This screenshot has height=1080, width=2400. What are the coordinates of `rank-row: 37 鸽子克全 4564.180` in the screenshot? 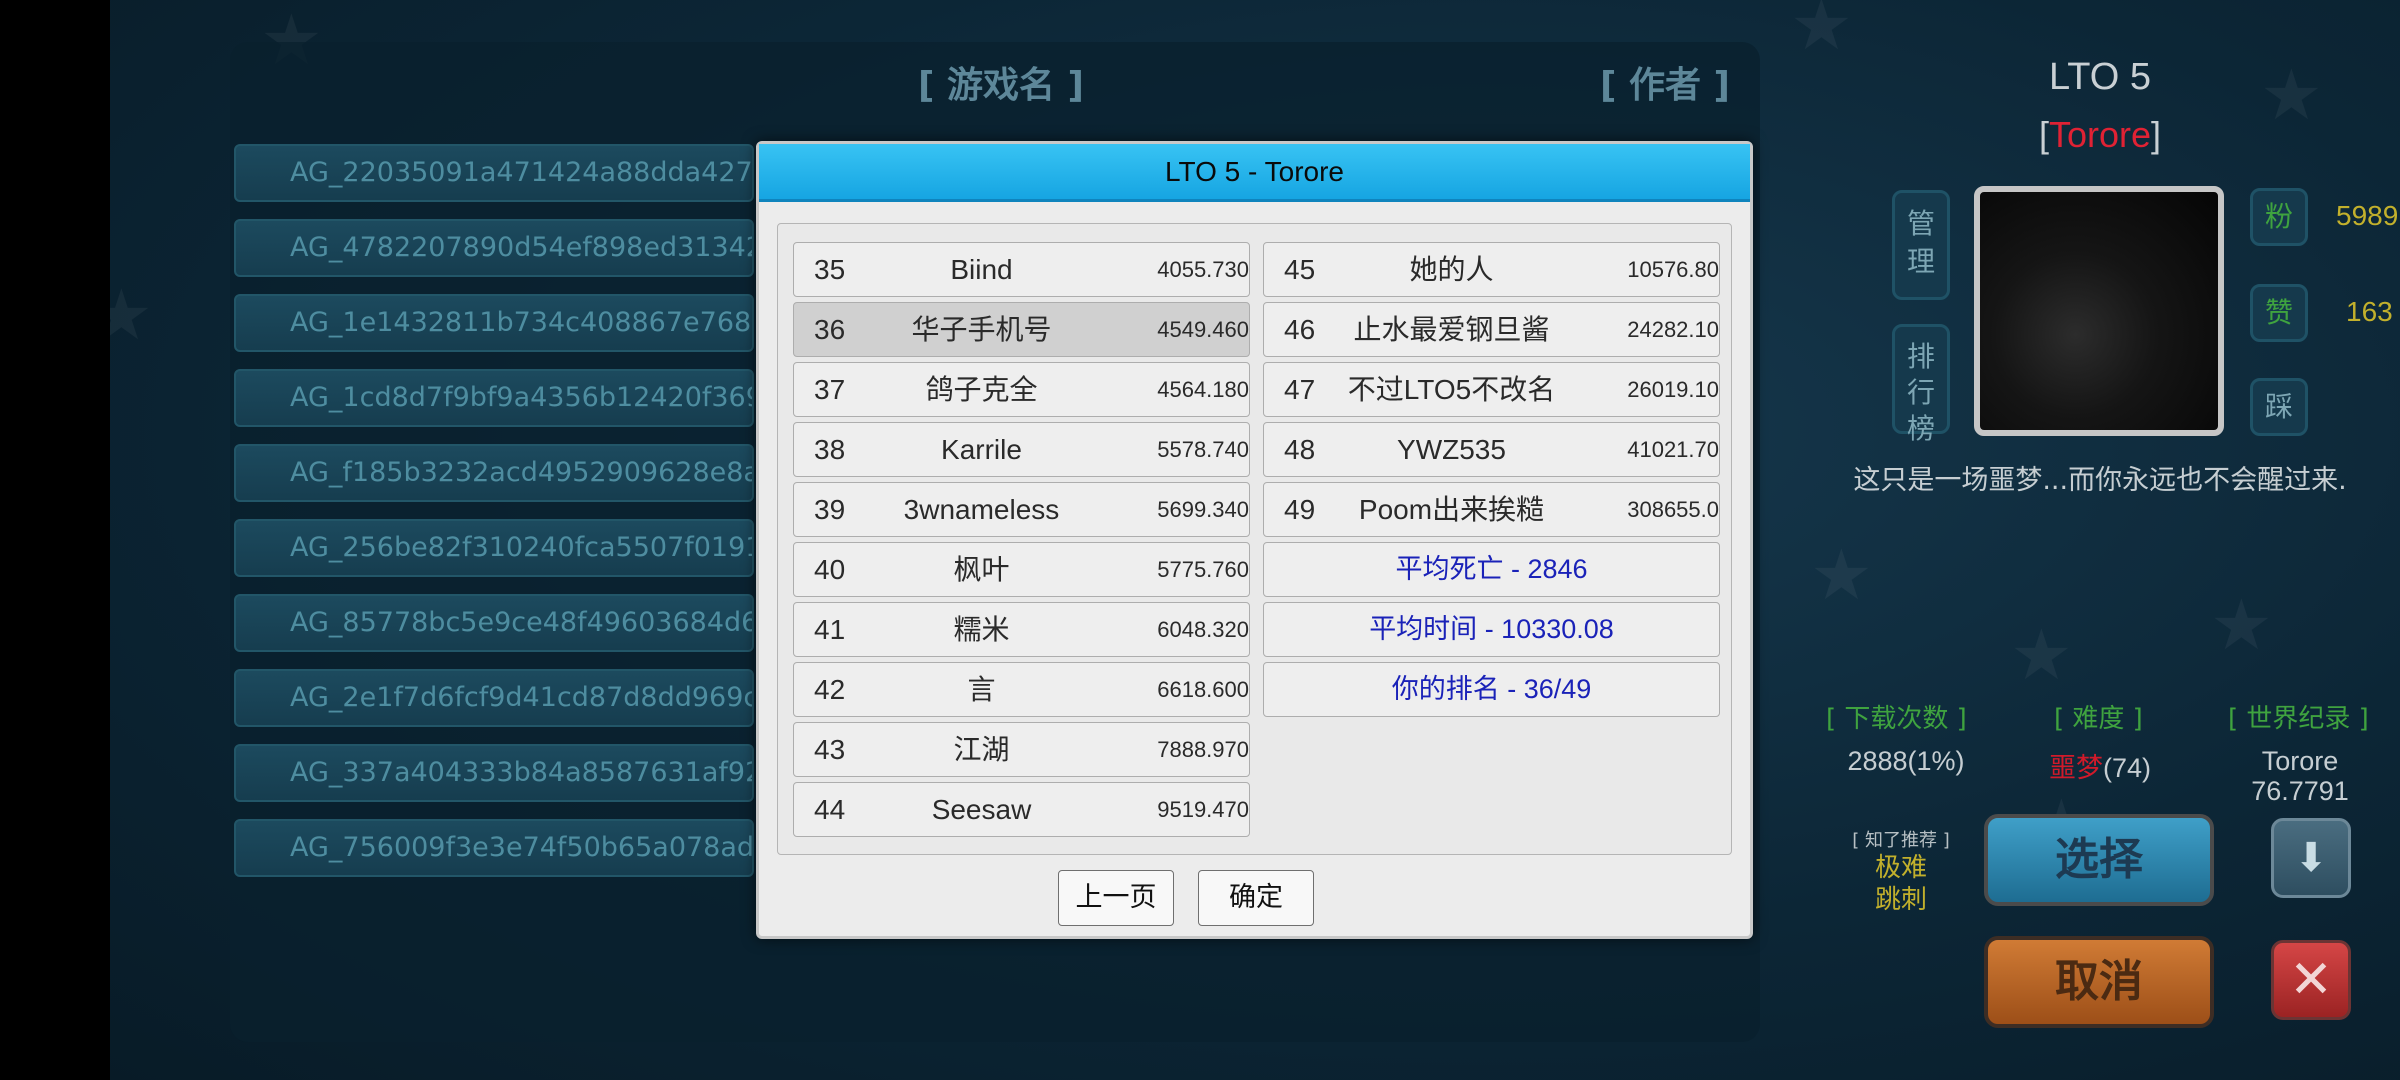 It's located at (1021, 389).